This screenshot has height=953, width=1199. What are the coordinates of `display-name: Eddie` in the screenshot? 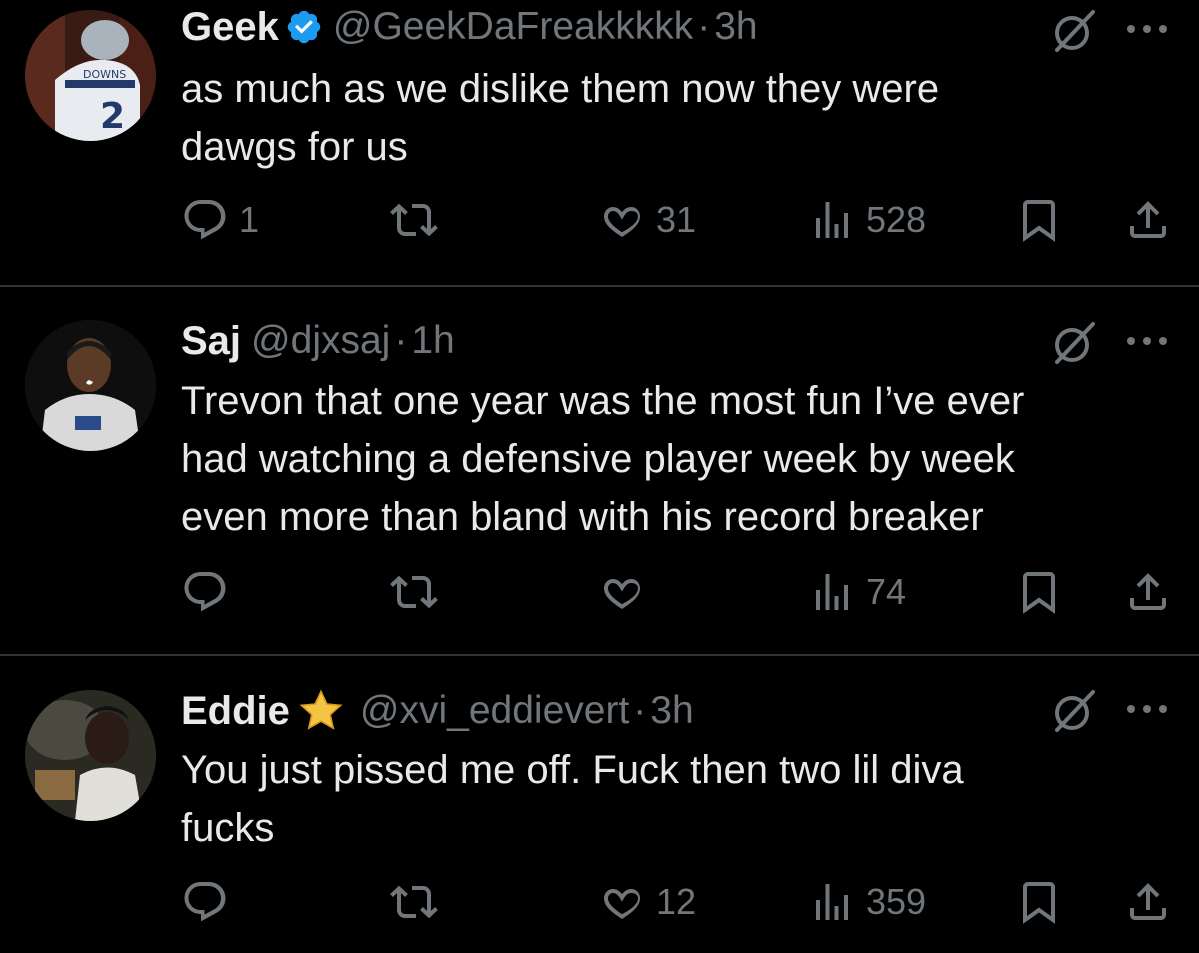 It's located at (235, 711).